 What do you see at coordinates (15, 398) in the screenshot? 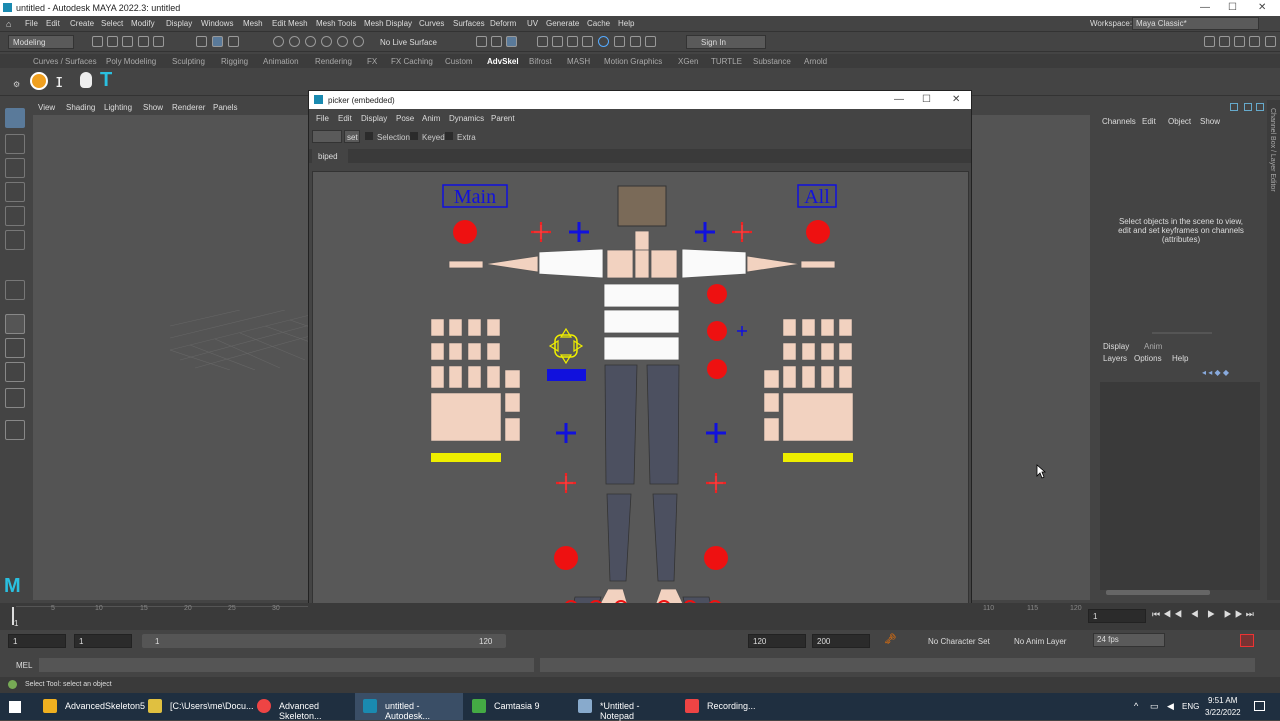
I see `outliner-layout-icon` at bounding box center [15, 398].